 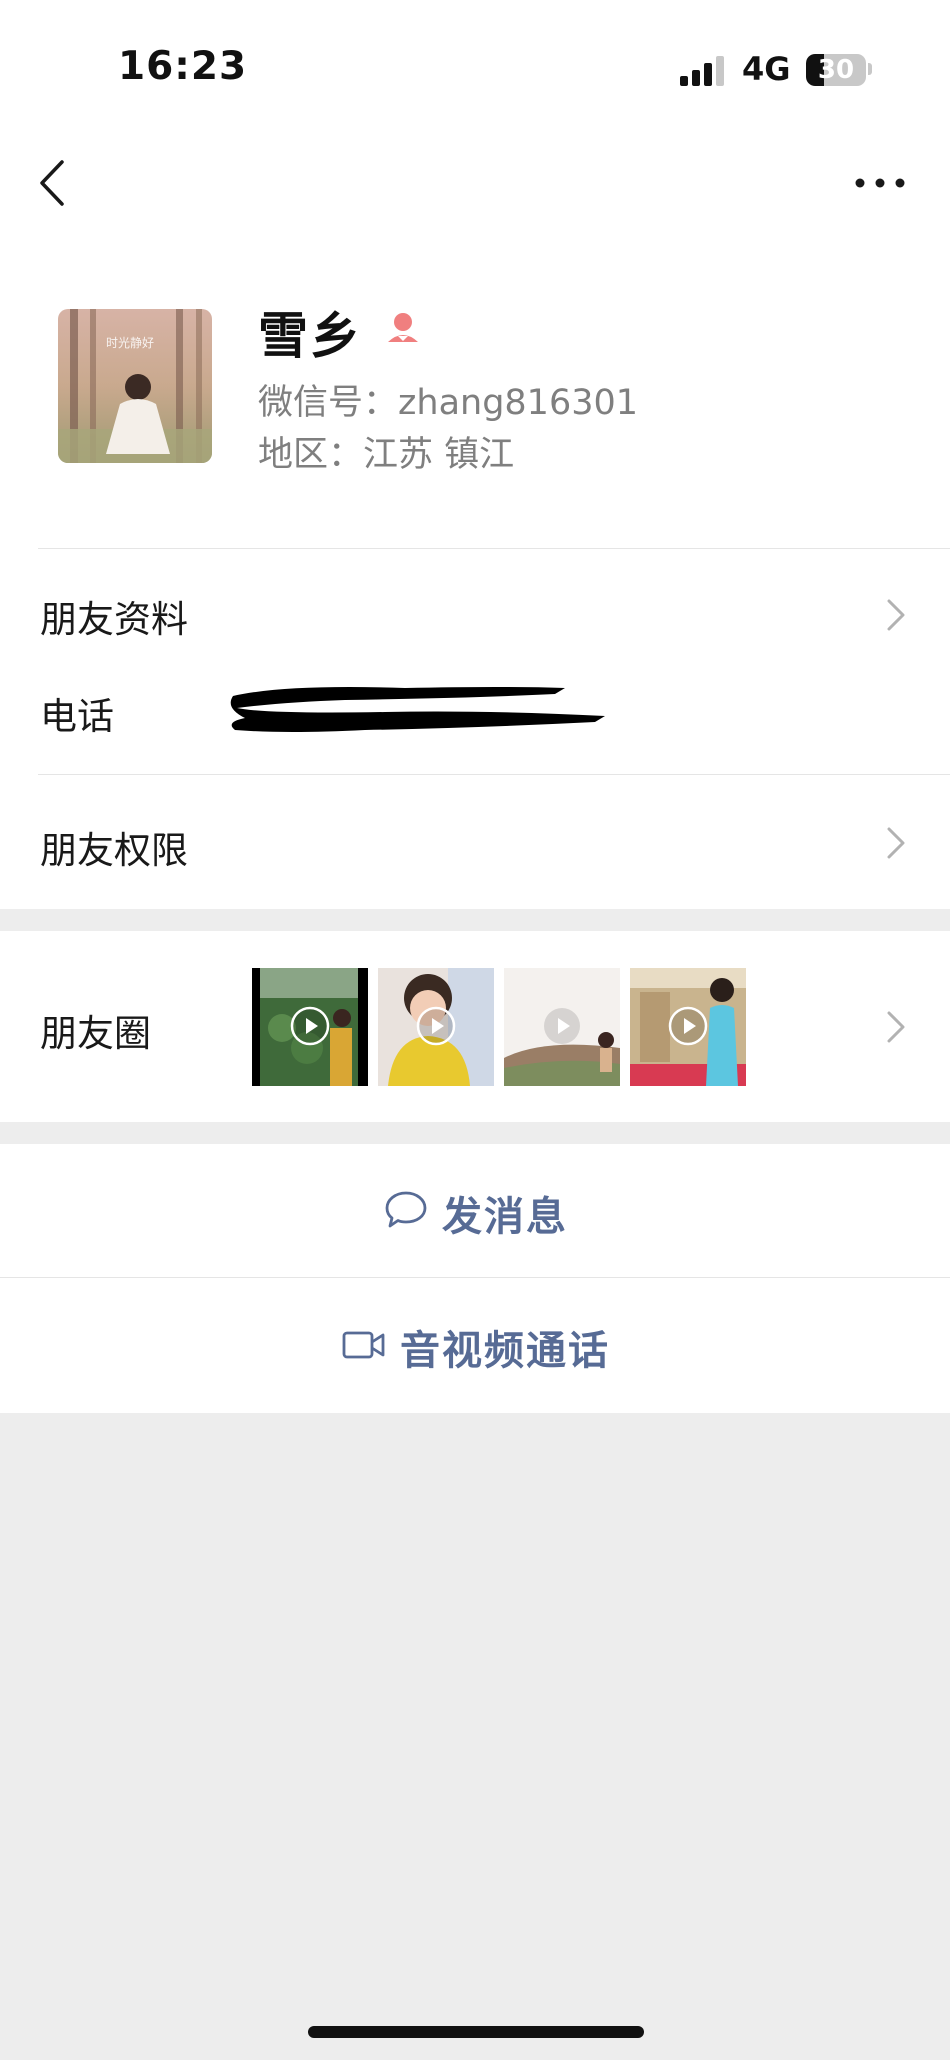 What do you see at coordinates (77, 716) in the screenshot?
I see `phone-label: 电话` at bounding box center [77, 716].